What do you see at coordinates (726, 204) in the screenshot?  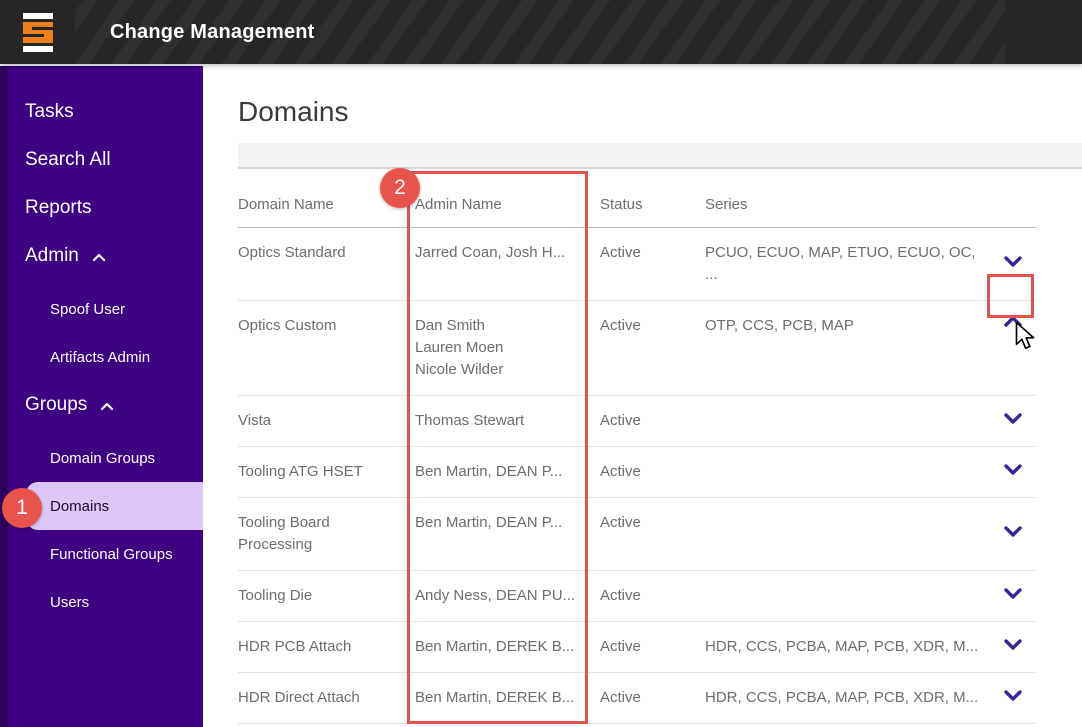 I see `col-header-series: Series` at bounding box center [726, 204].